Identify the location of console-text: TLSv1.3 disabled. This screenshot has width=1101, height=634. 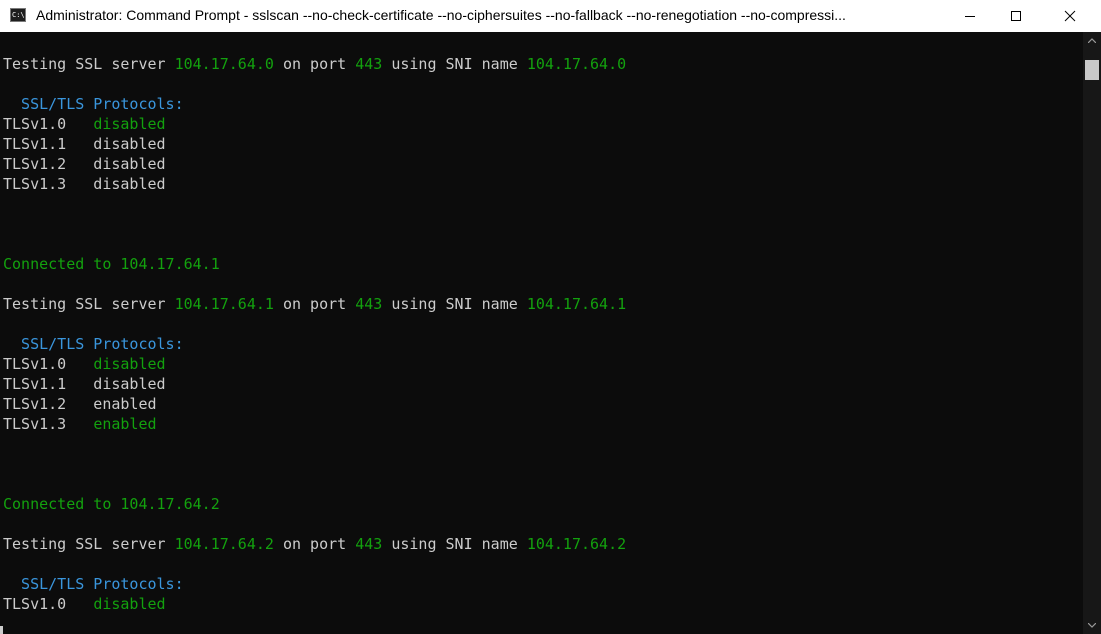
(84, 184).